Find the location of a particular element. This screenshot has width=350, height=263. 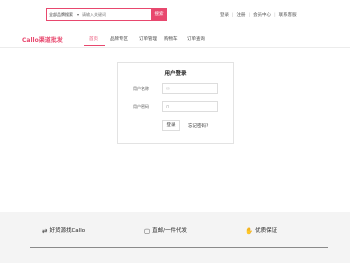

username-field: ⚇ is located at coordinates (190, 88).